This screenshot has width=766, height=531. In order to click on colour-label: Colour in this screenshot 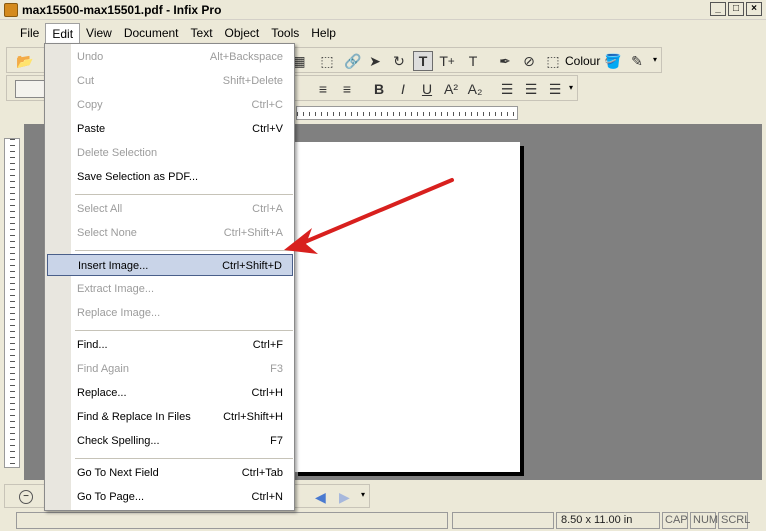, I will do `click(582, 61)`.